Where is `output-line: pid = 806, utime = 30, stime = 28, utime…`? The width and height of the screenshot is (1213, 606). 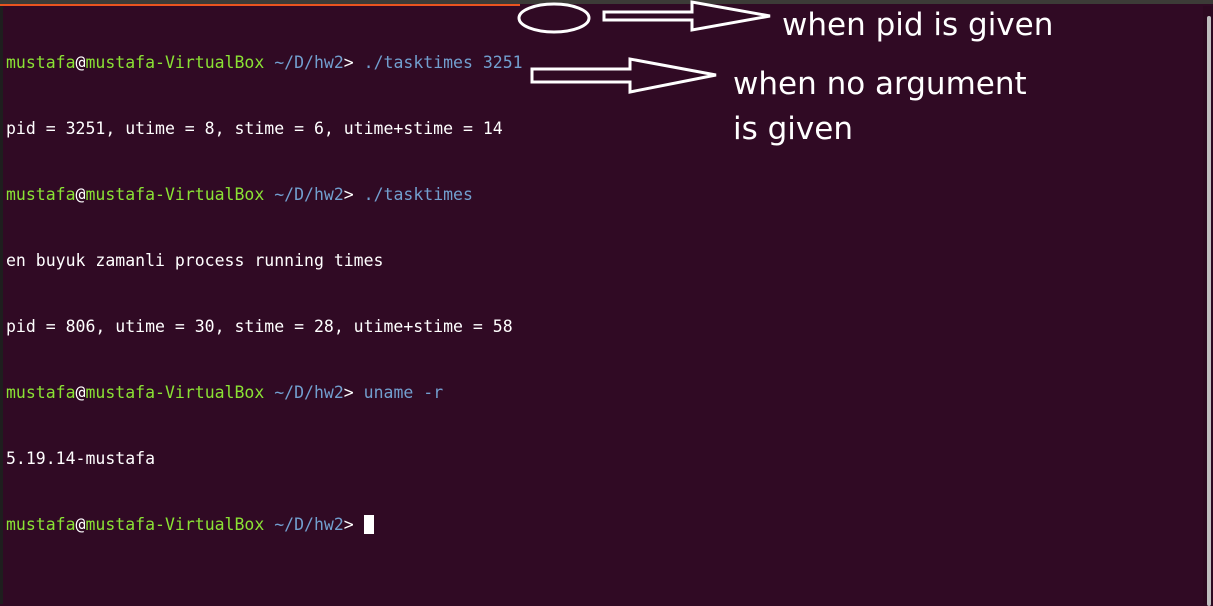 output-line: pid = 806, utime = 30, stime = 28, utime… is located at coordinates (259, 326).